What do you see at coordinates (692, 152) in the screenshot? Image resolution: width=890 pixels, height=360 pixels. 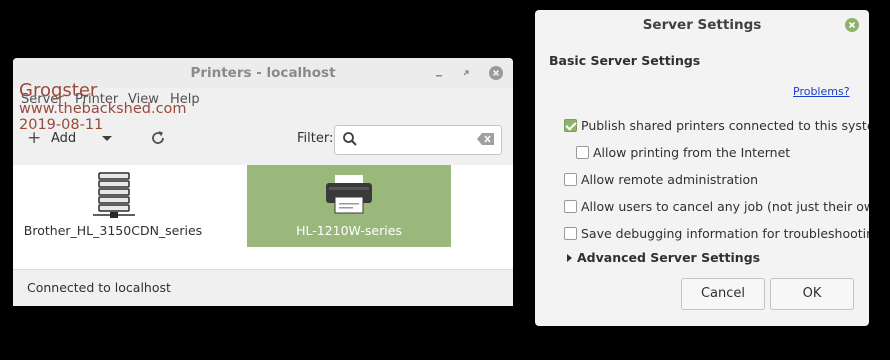 I see `option-label: Allow printing from the Internet` at bounding box center [692, 152].